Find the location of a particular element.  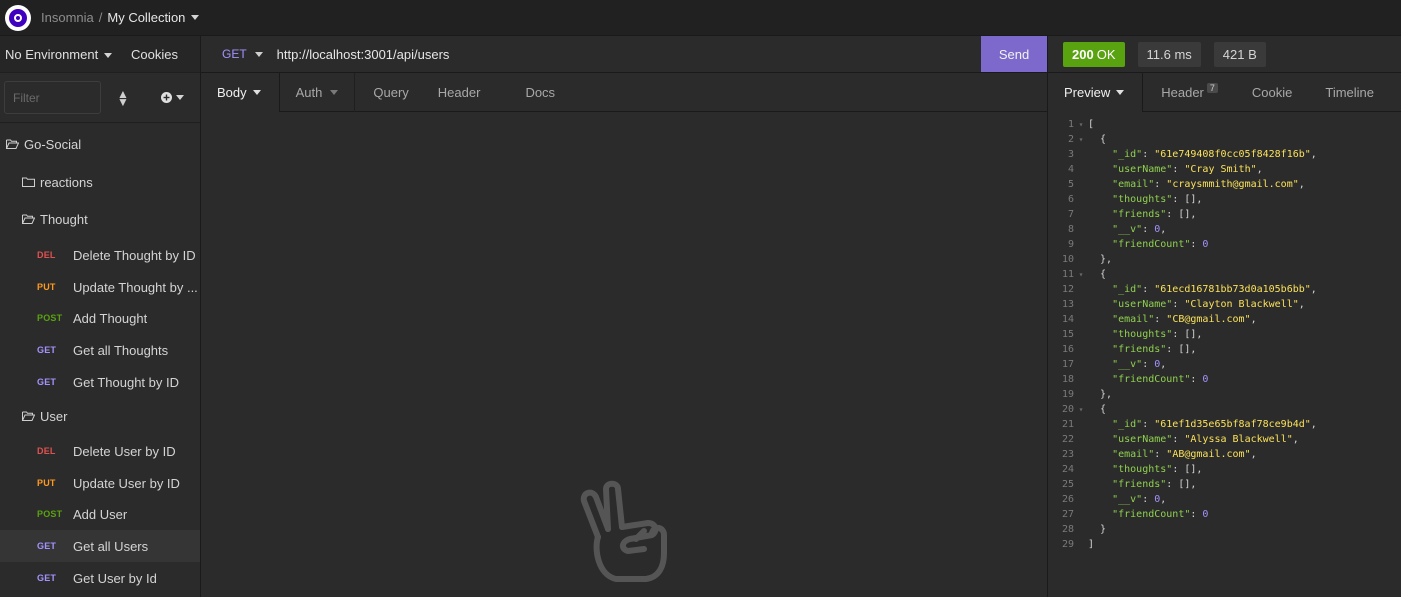

line-number: 15 is located at coordinates (1067, 334).